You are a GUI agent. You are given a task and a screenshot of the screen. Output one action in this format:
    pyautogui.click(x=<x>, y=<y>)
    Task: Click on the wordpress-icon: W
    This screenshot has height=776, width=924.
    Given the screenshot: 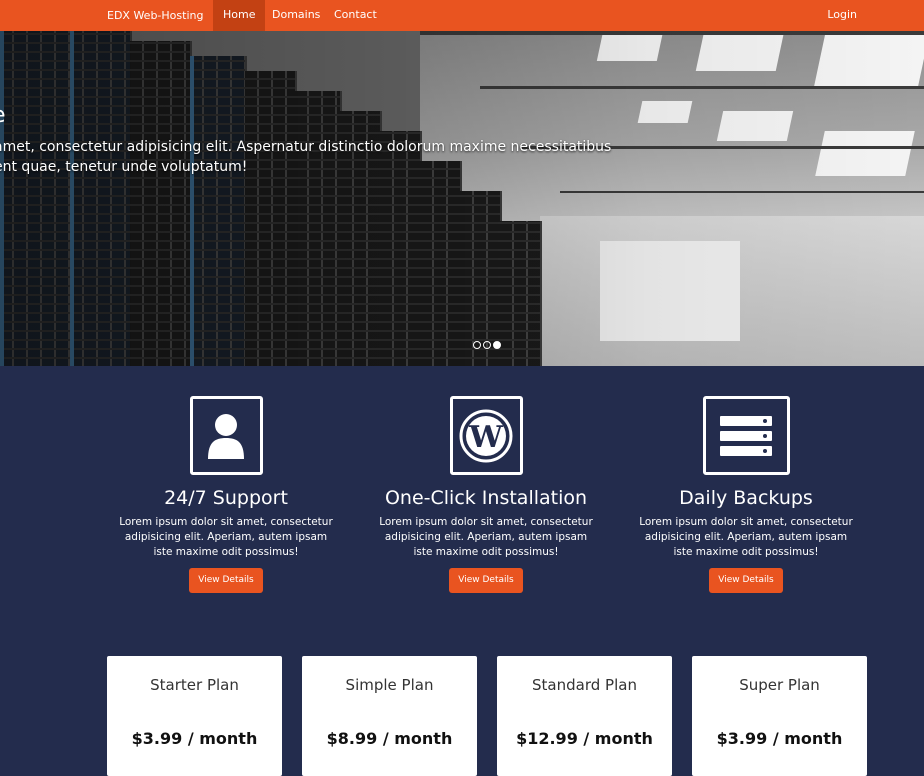 What is the action you would take?
    pyautogui.click(x=486, y=435)
    